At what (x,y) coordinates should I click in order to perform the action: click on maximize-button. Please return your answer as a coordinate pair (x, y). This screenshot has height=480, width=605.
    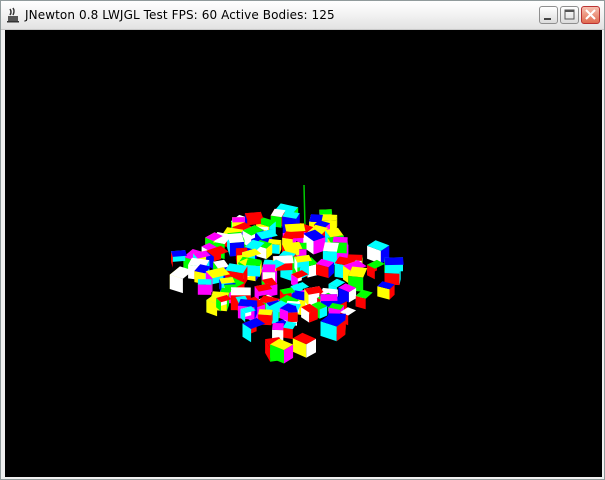
    Looking at the image, I should click on (569, 15).